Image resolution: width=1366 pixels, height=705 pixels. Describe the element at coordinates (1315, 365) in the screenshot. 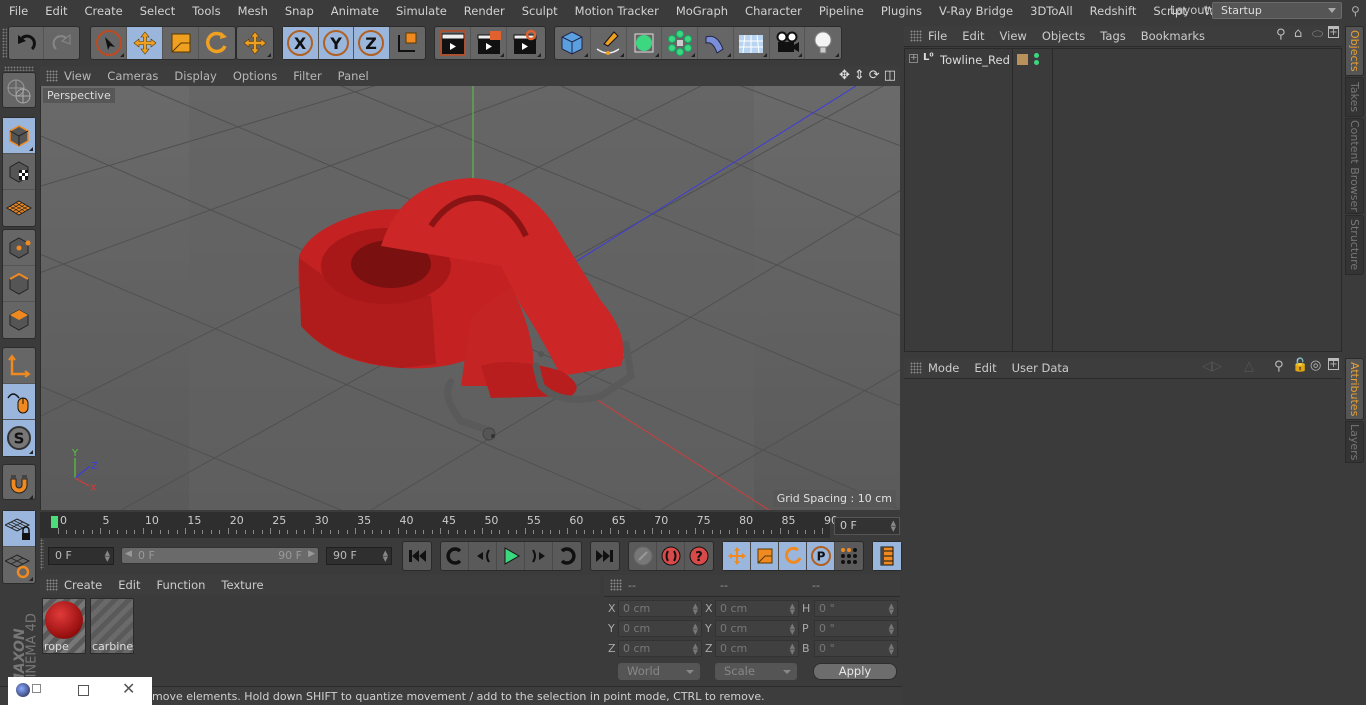

I see `target-icon: ◎` at that location.